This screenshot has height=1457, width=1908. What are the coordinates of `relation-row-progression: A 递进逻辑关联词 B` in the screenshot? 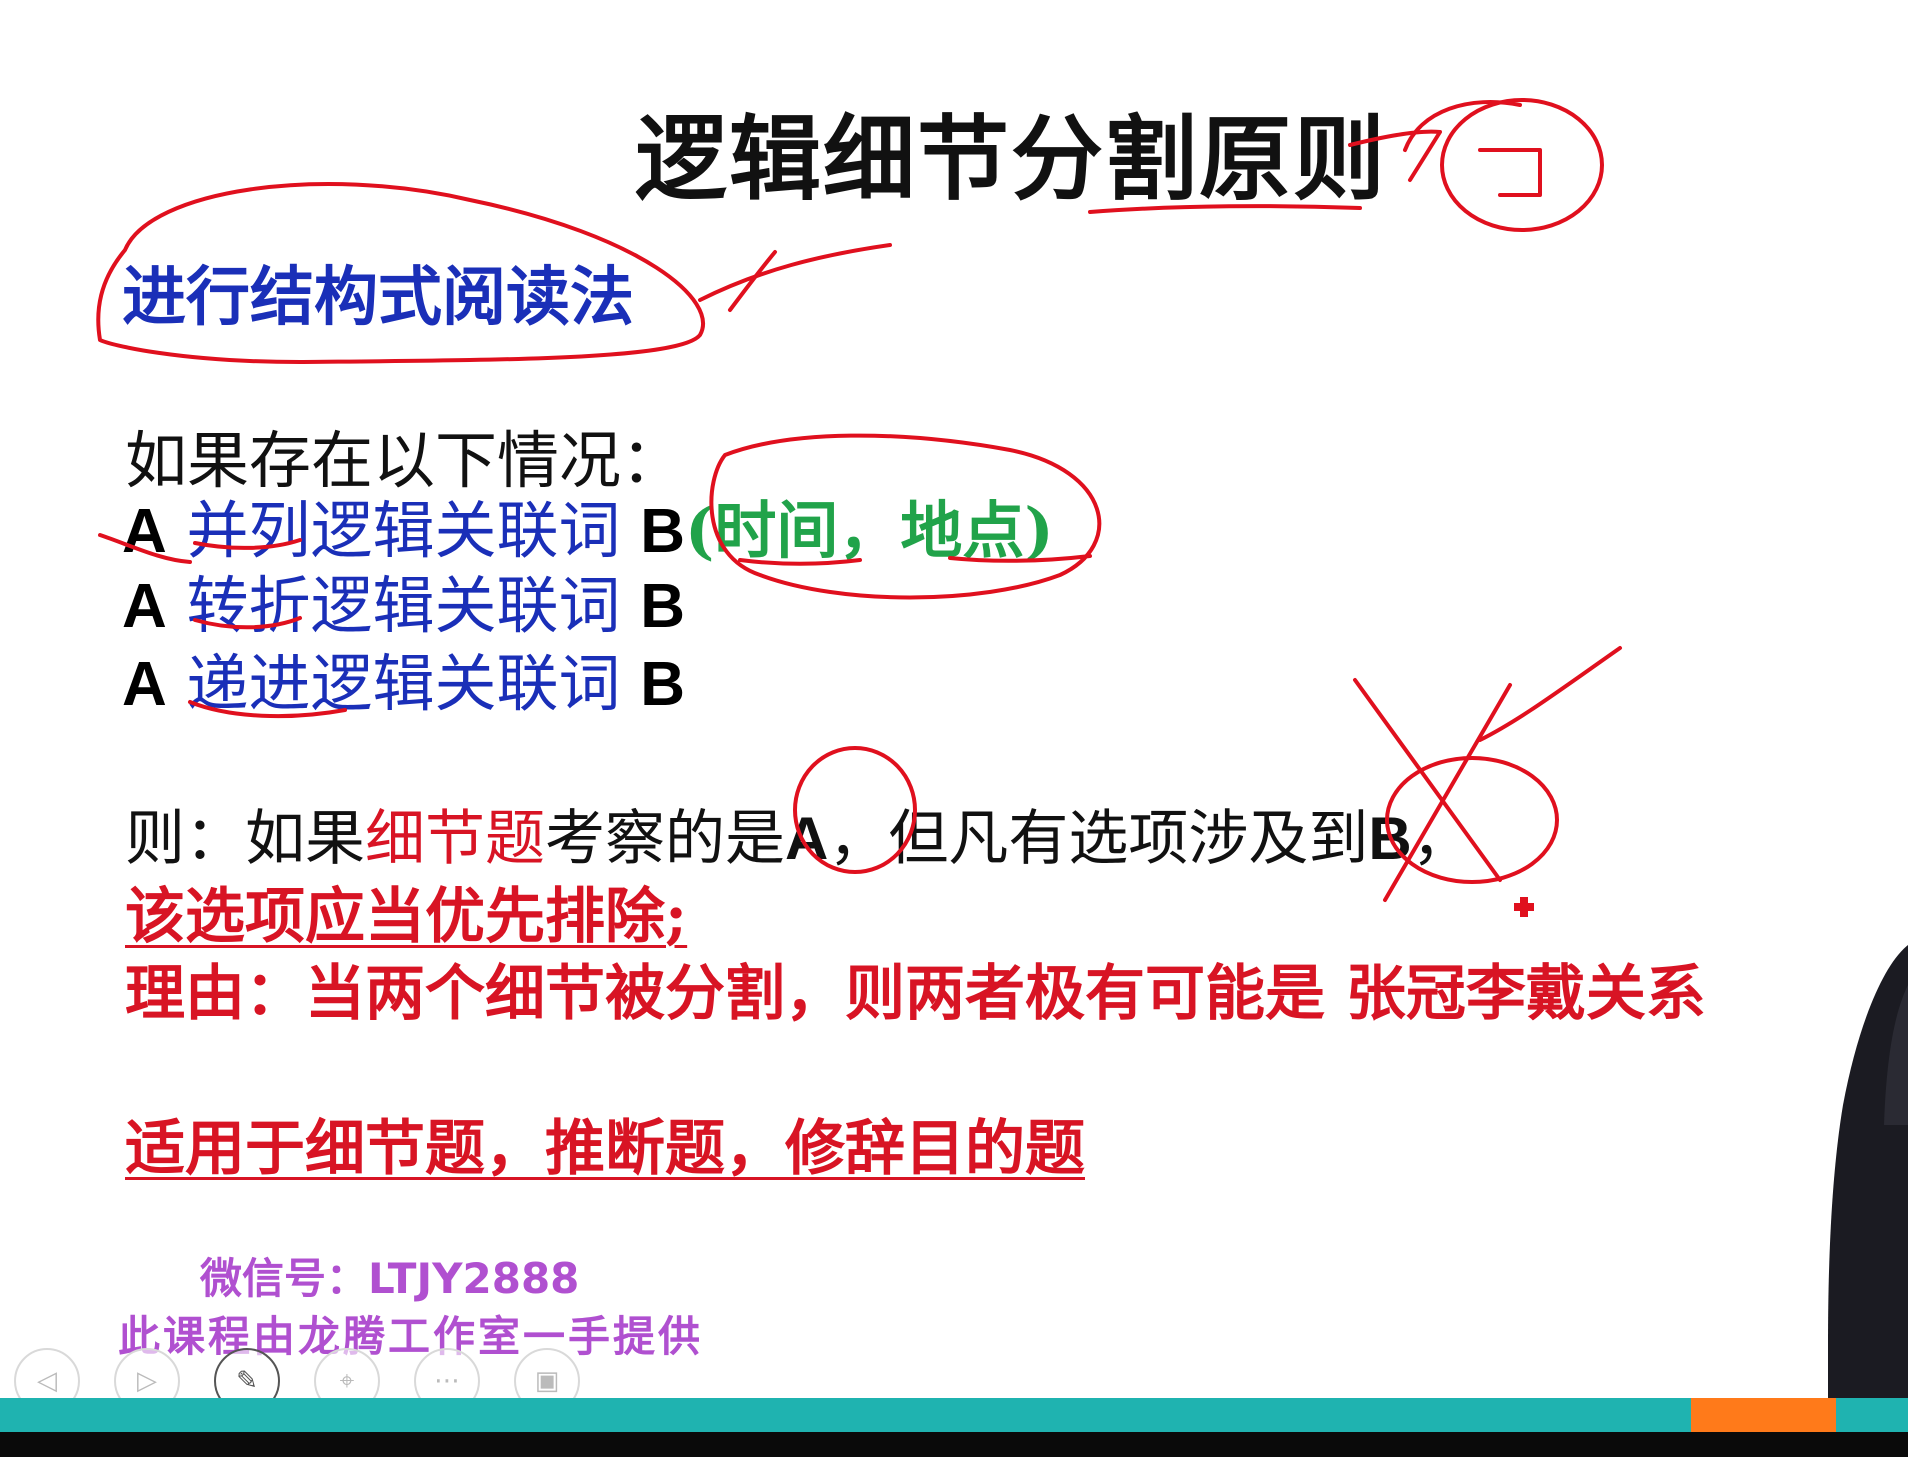 It's located at (403, 678).